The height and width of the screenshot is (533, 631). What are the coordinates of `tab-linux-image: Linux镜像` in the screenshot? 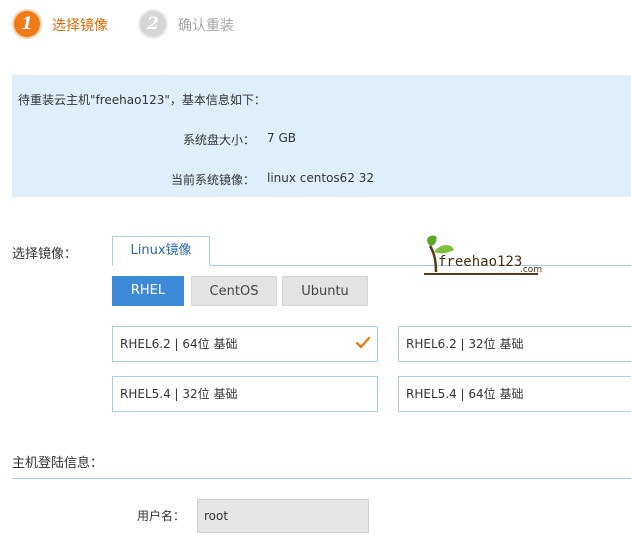 It's located at (161, 251).